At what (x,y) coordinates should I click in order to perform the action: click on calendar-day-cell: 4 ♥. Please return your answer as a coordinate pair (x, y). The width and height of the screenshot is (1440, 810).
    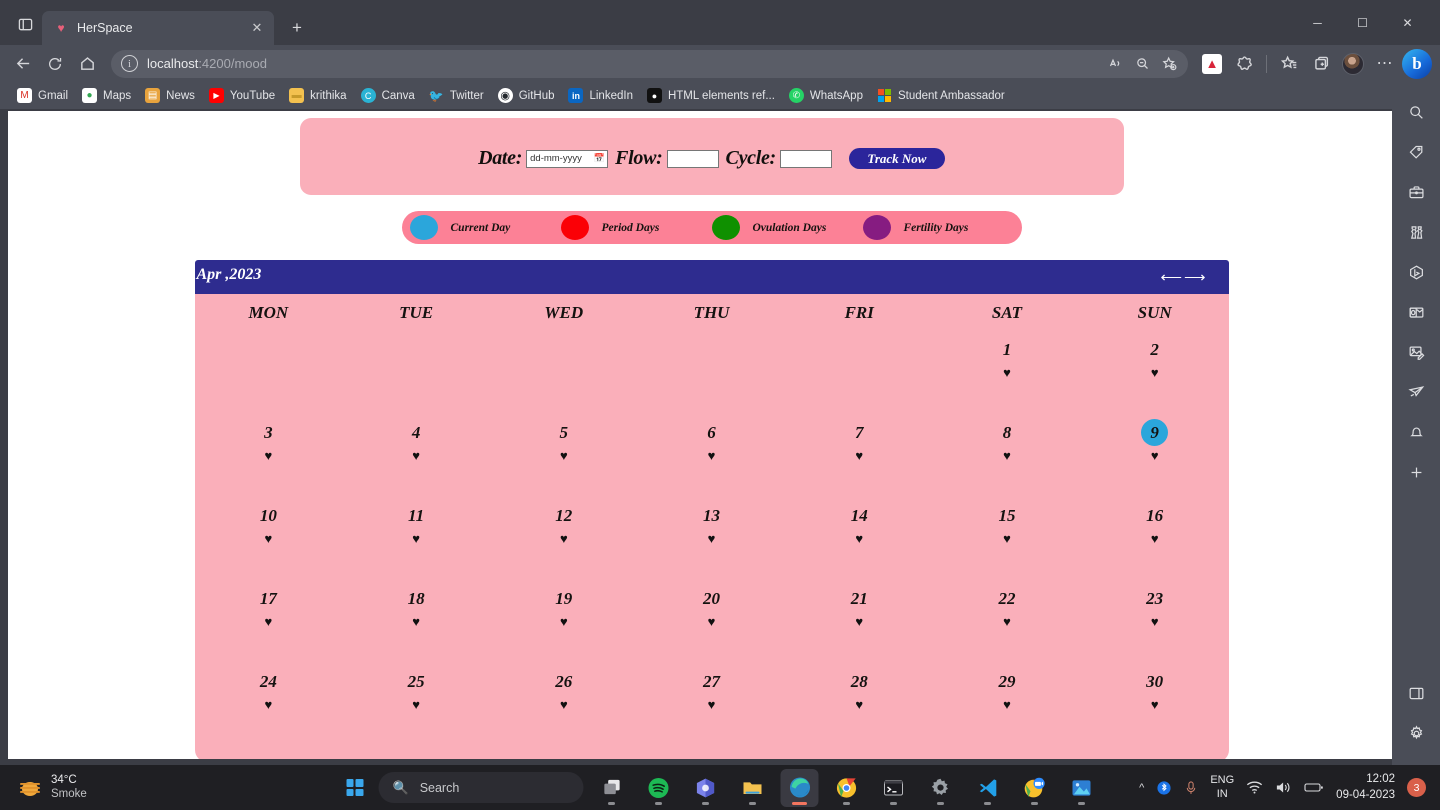
    Looking at the image, I should click on (416, 453).